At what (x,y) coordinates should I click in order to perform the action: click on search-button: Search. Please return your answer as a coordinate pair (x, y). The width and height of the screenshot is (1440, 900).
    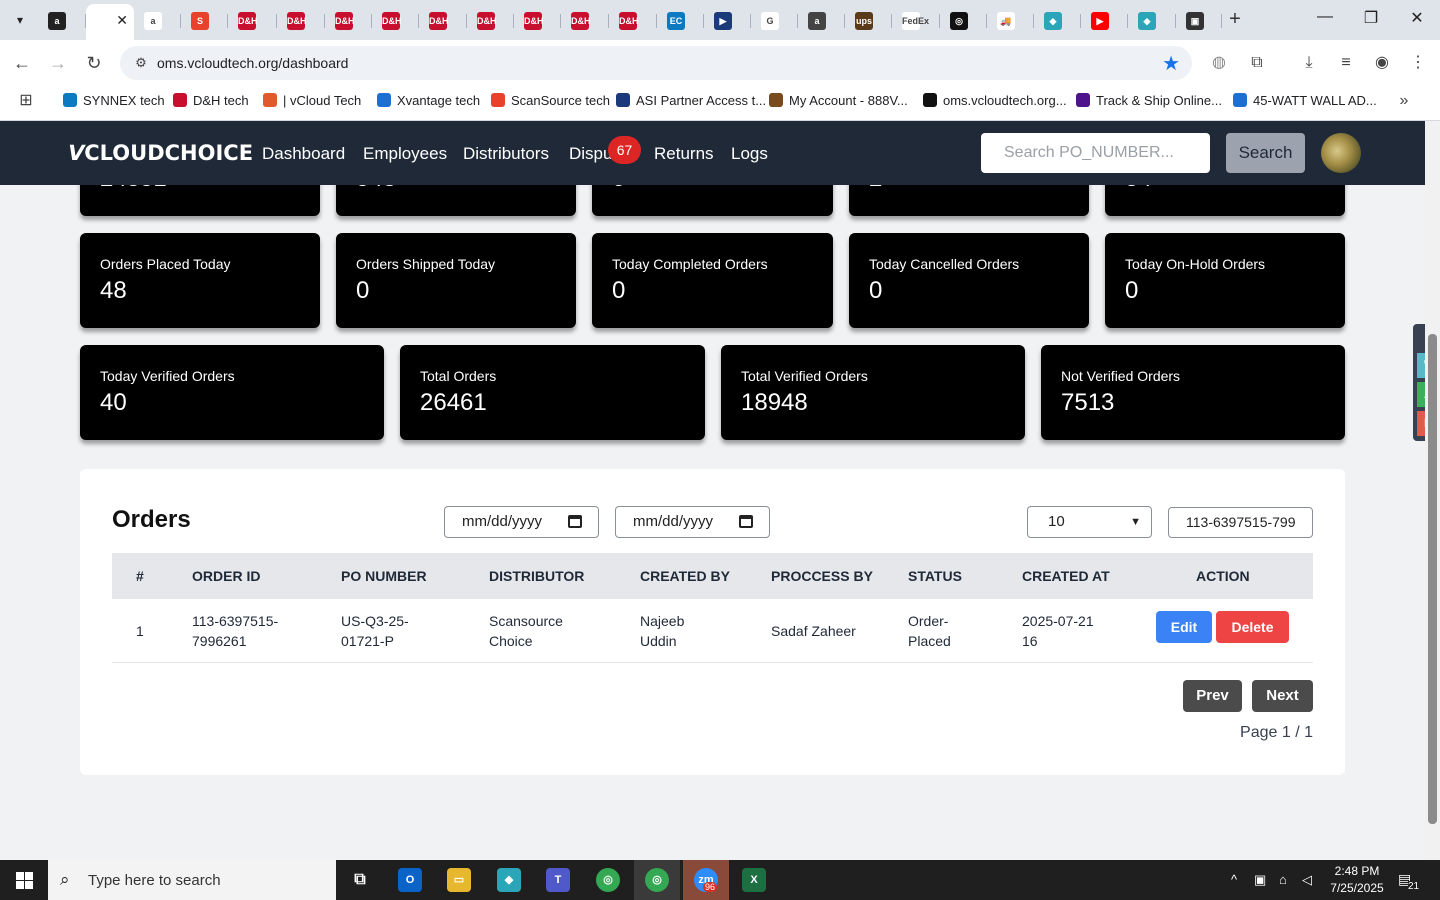
    Looking at the image, I should click on (1265, 153).